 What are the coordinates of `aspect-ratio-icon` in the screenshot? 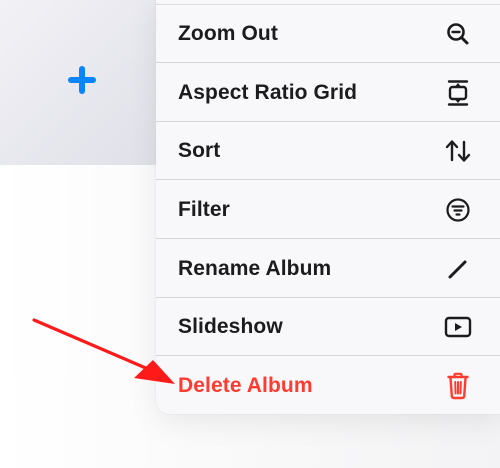 It's located at (458, 93).